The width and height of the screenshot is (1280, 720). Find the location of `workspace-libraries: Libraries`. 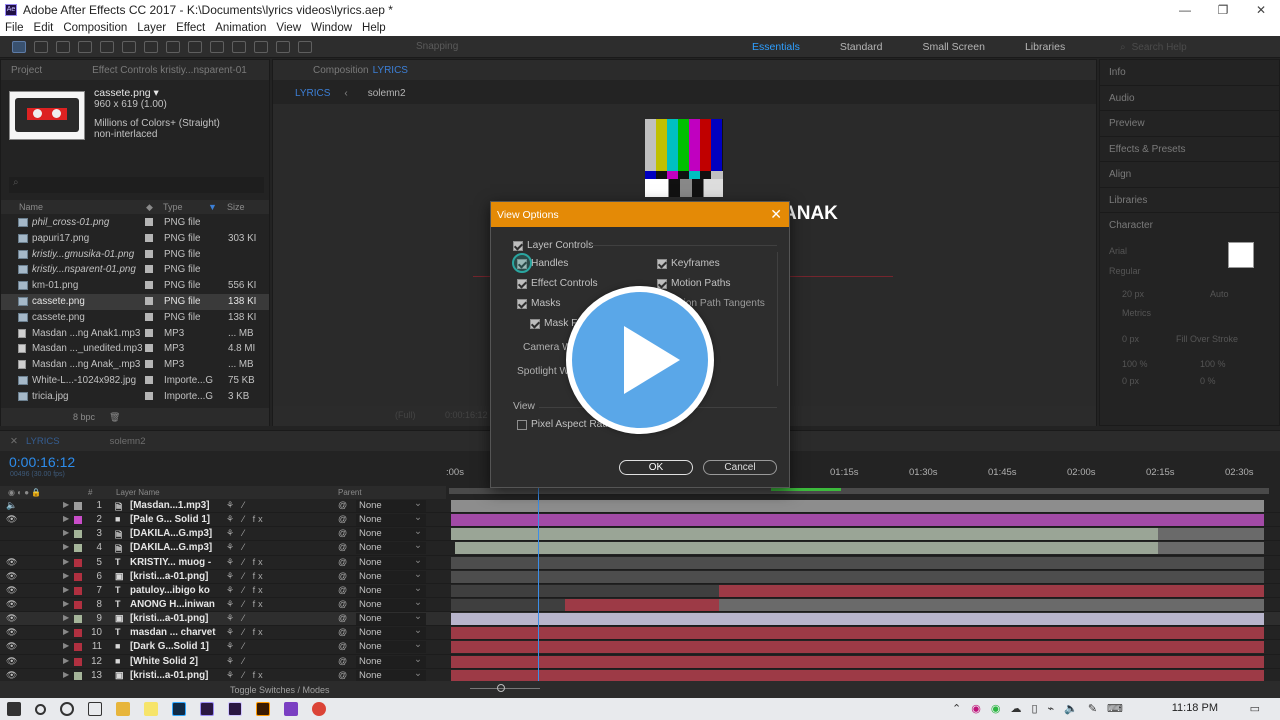

workspace-libraries: Libraries is located at coordinates (1045, 47).